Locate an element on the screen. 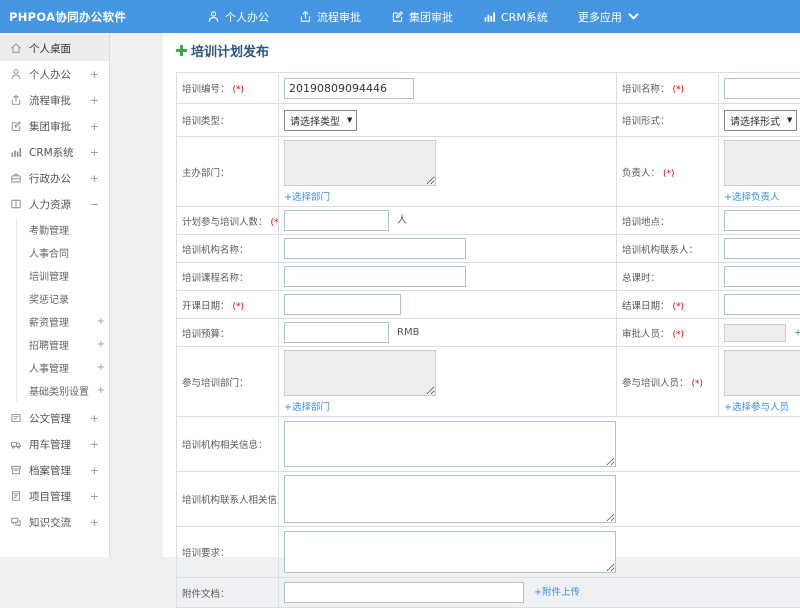  training-name-input is located at coordinates (762, 88).